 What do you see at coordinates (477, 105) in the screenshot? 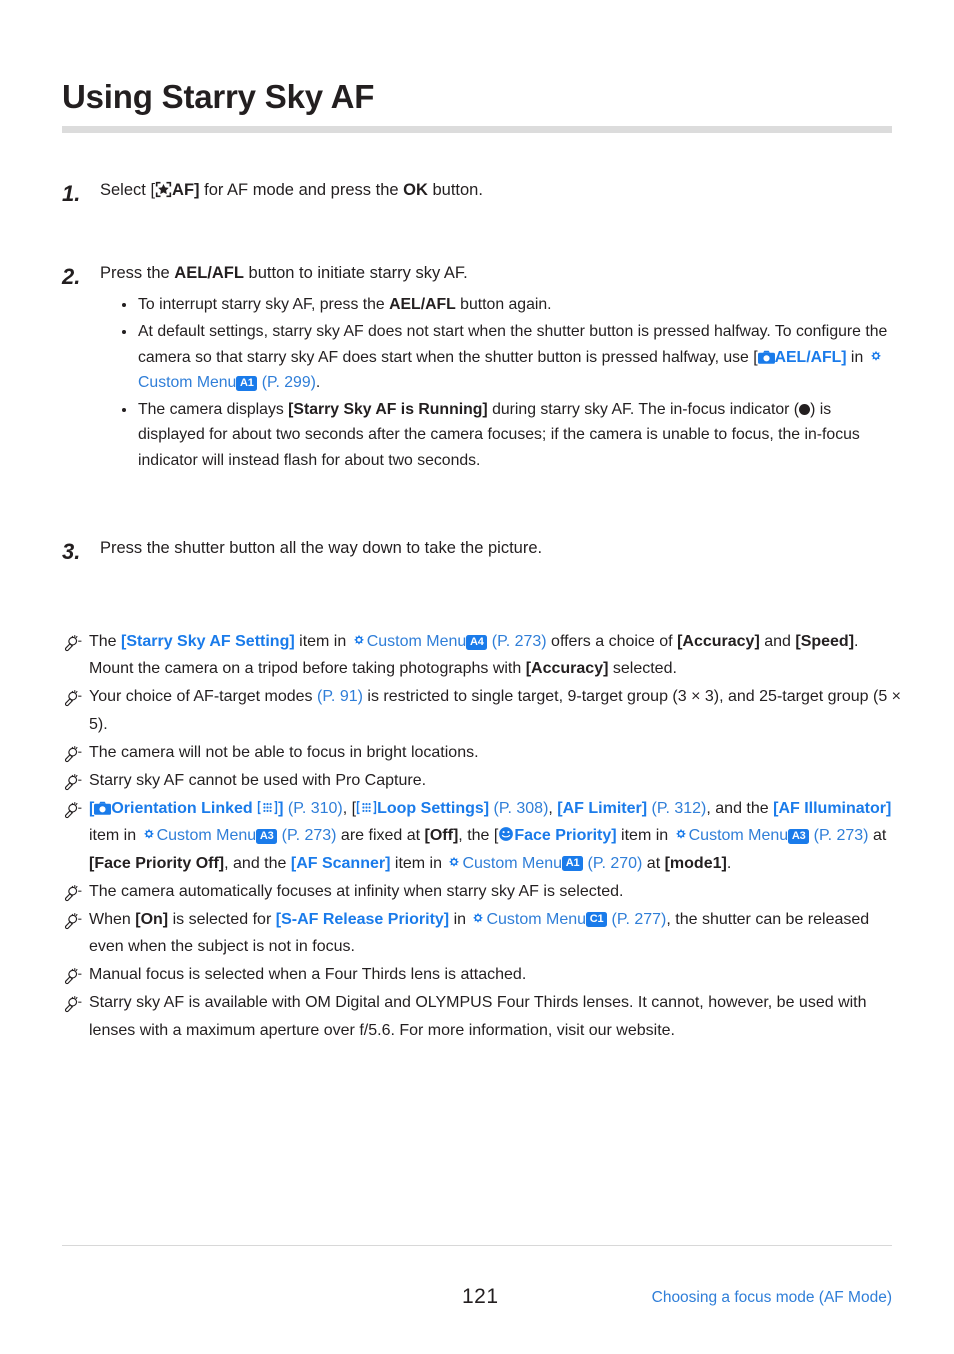
I see `page-header: Using Starry Sky AF` at bounding box center [477, 105].